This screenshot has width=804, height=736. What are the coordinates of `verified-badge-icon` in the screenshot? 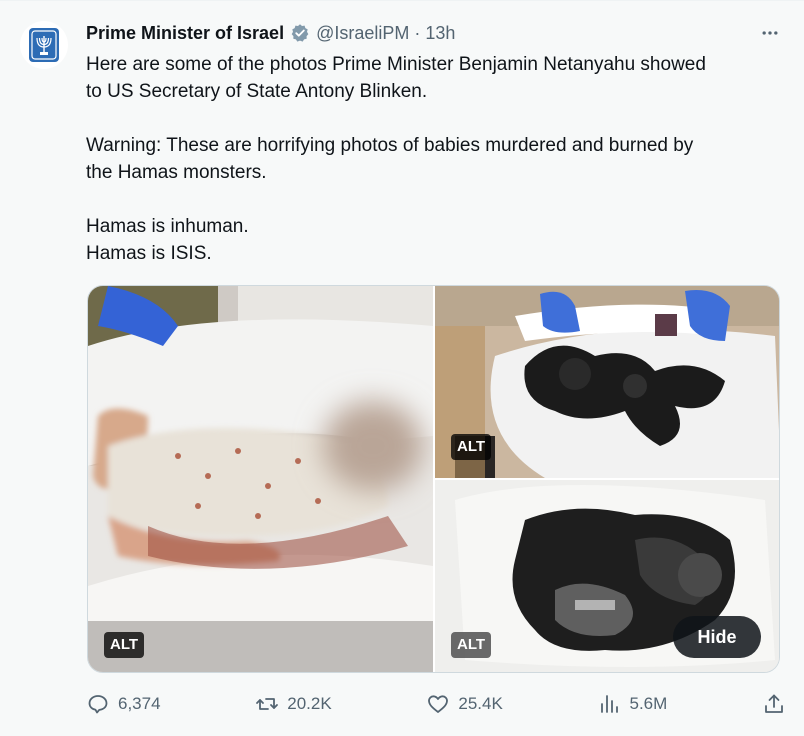 It's located at (300, 33).